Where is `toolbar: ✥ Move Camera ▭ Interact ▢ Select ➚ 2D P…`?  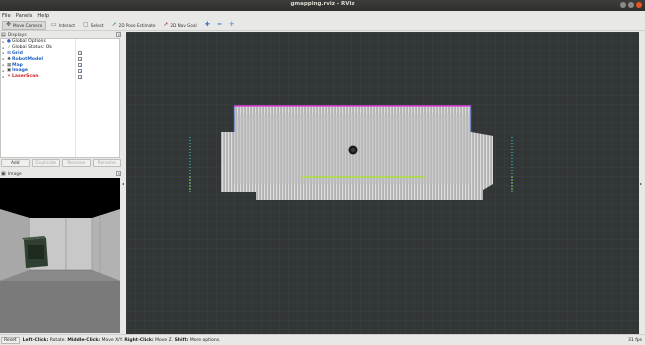
toolbar: ✥ Move Camera ▭ Interact ▢ Select ➚ 2D P… is located at coordinates (322, 25).